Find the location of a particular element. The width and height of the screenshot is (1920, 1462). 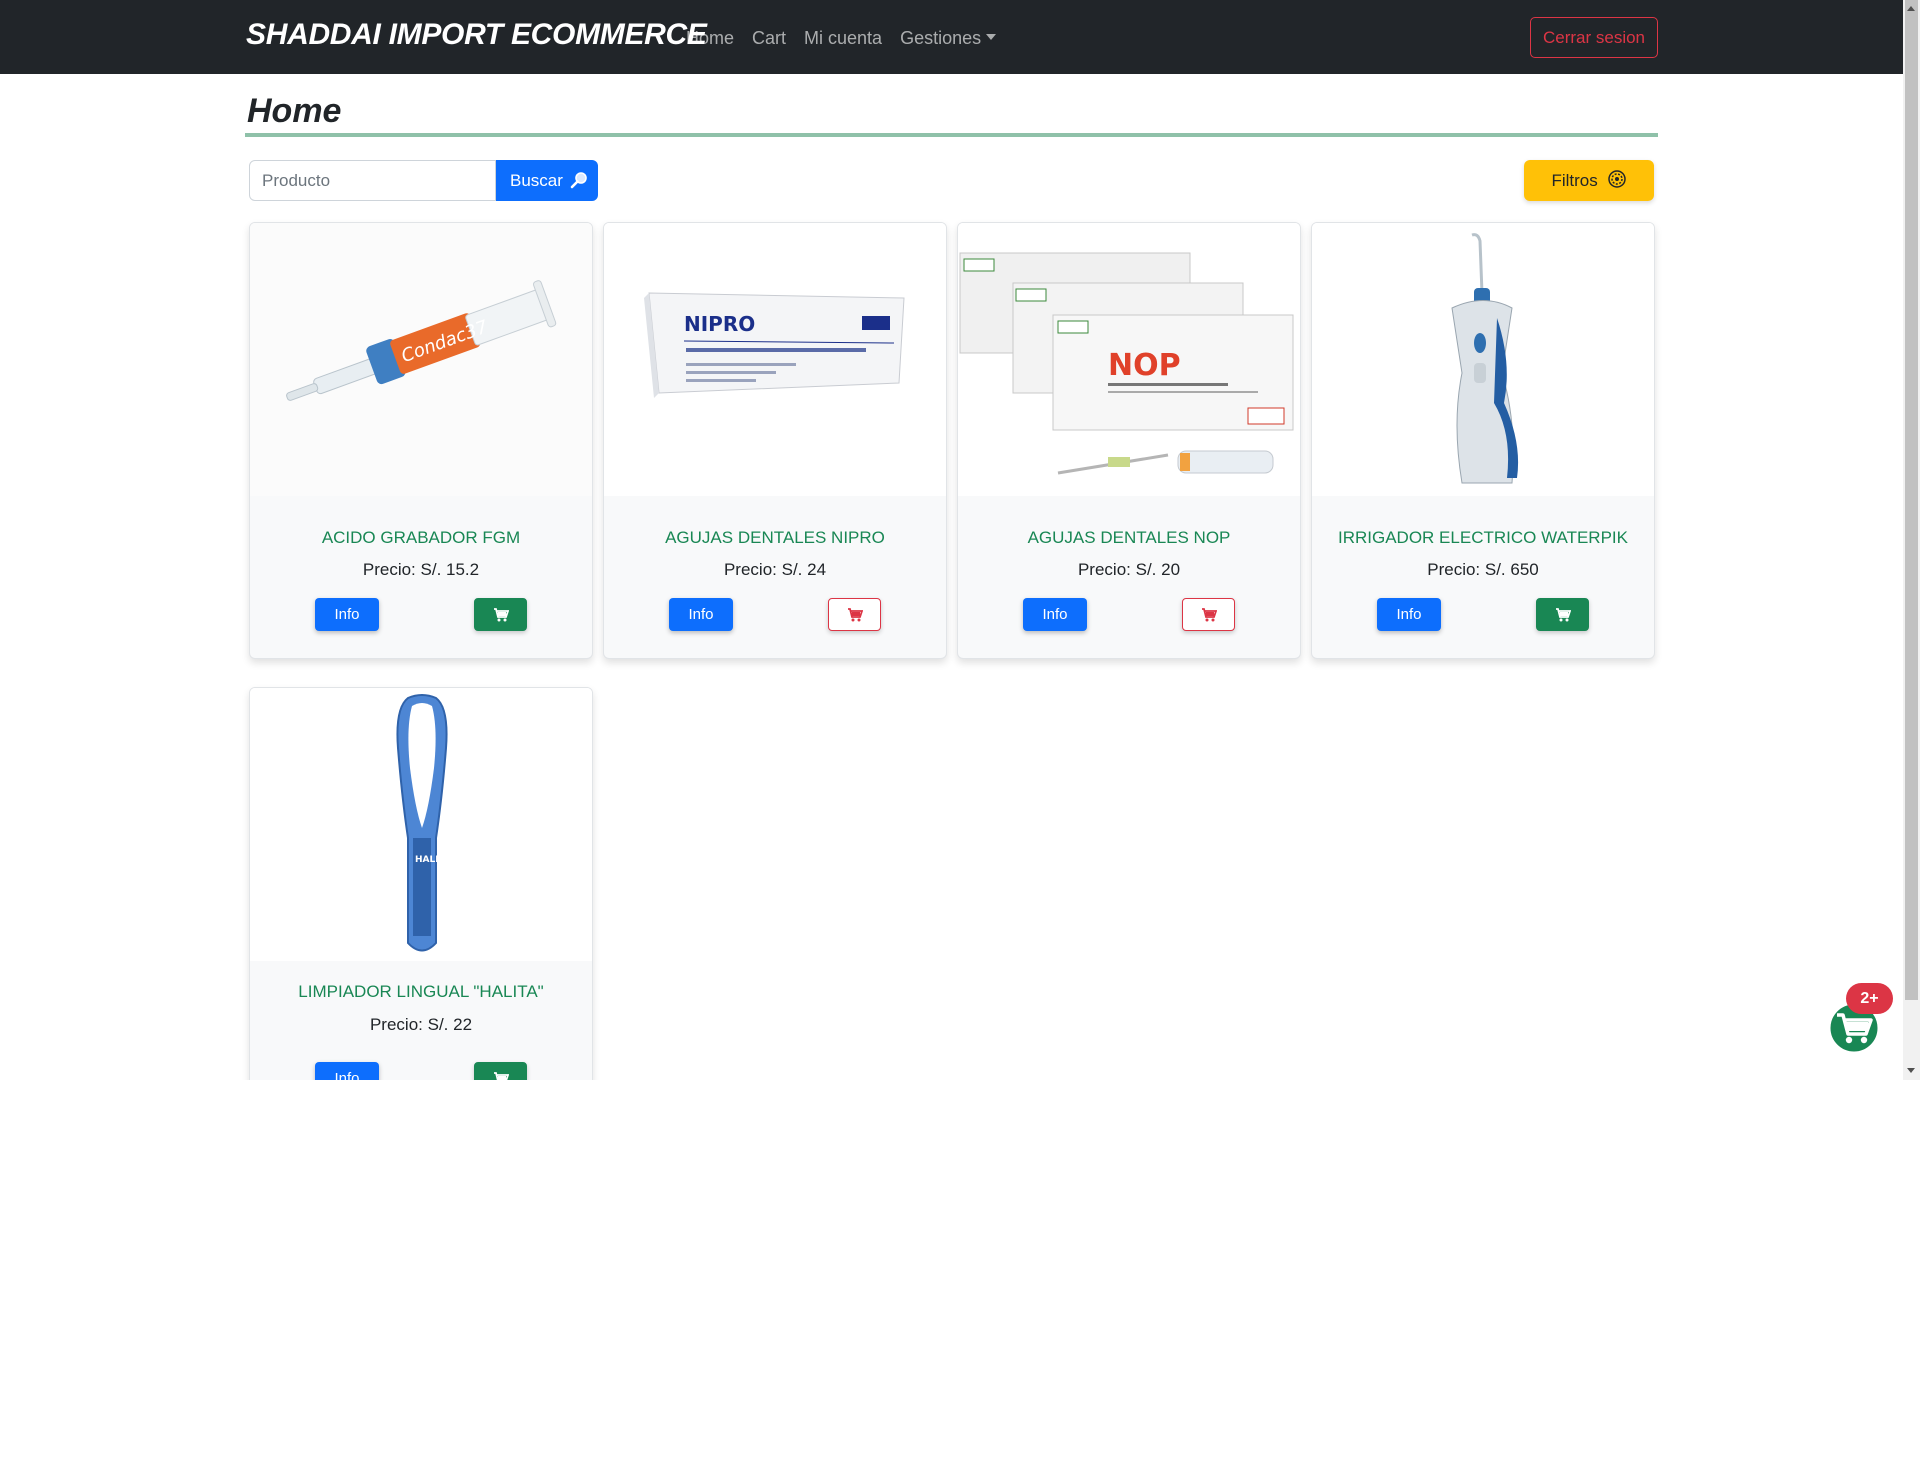

product-image-syringe: Condac37 is located at coordinates (421, 359).